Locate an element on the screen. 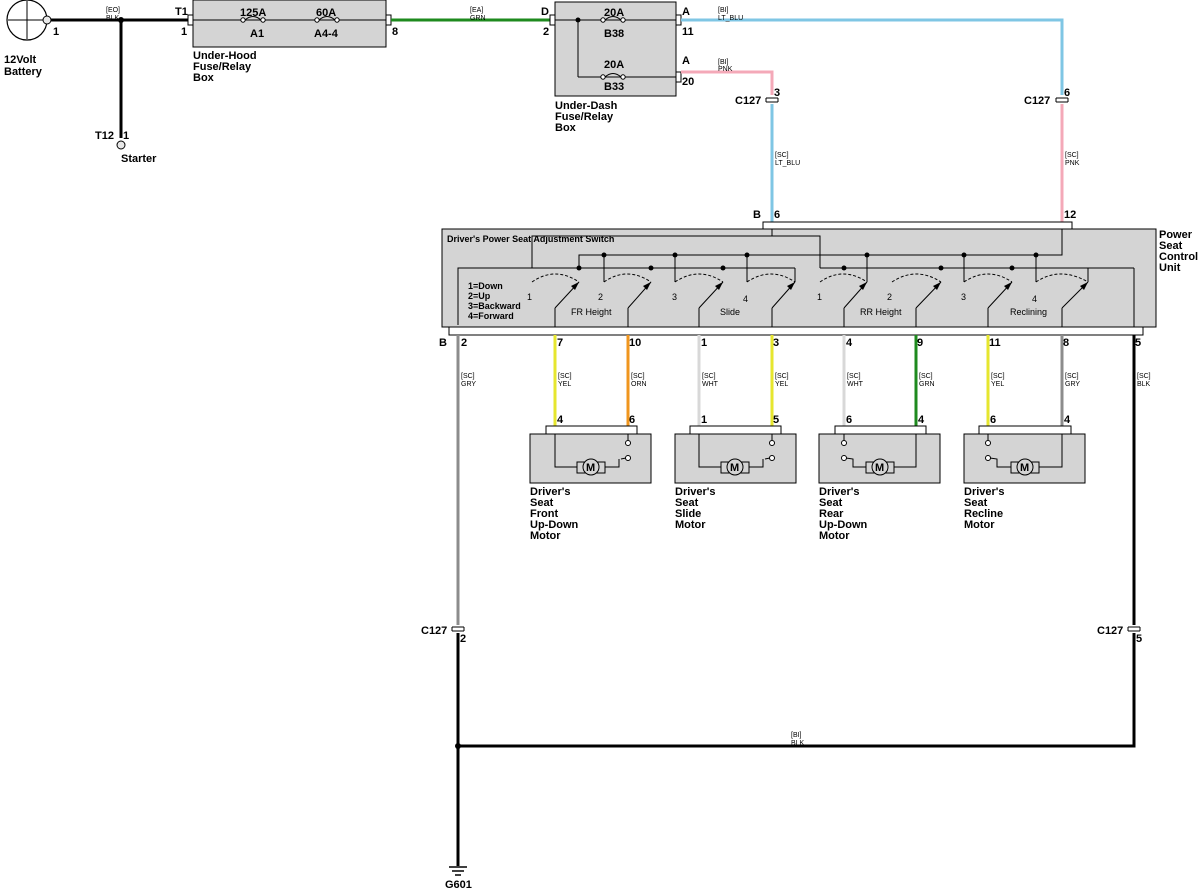  battery-label-line2: Battery is located at coordinates (23, 72).